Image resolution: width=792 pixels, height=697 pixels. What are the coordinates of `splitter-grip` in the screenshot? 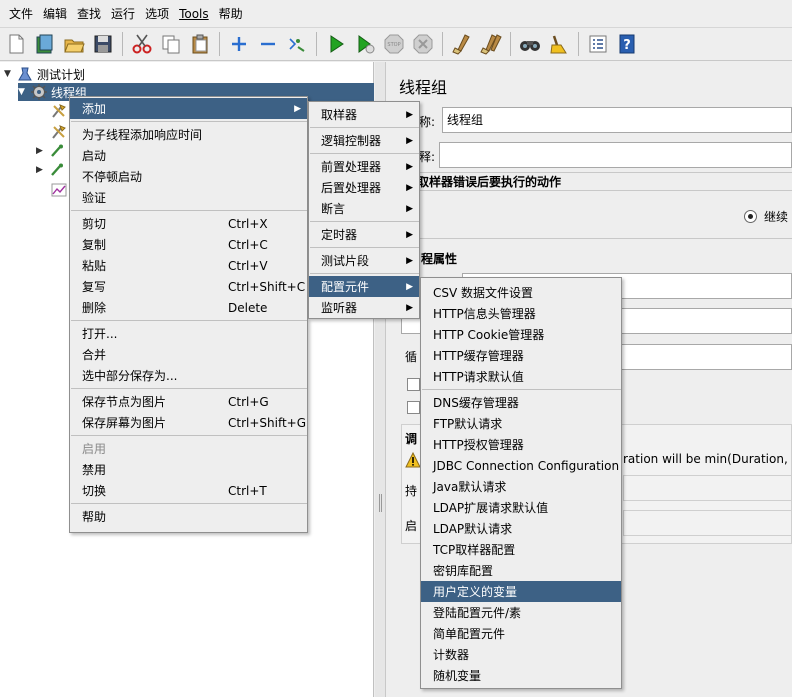 It's located at (380, 503).